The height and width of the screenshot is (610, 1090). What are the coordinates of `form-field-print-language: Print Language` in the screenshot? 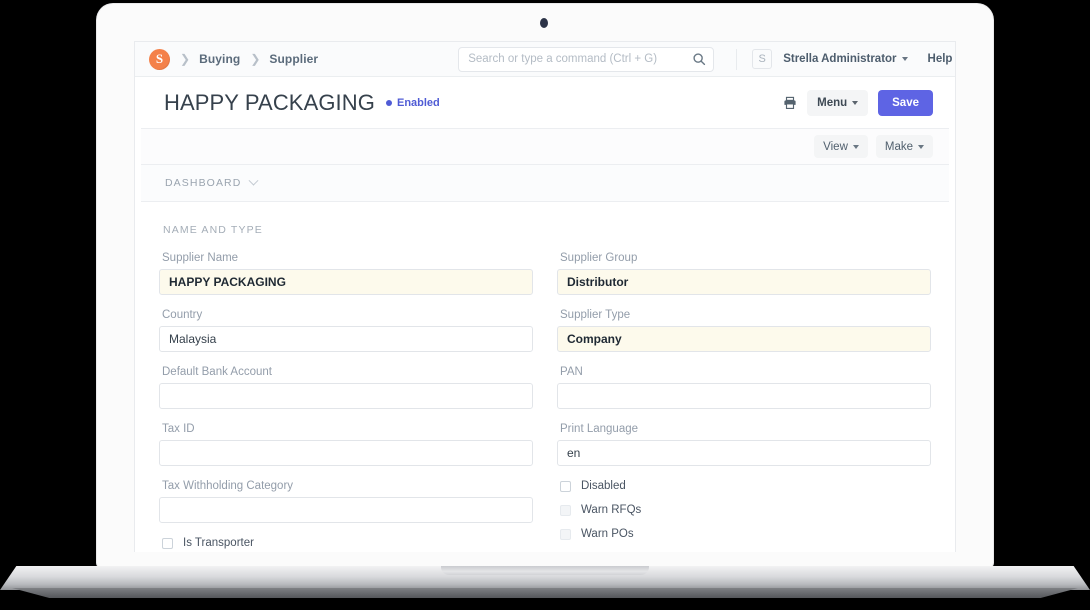 It's located at (744, 444).